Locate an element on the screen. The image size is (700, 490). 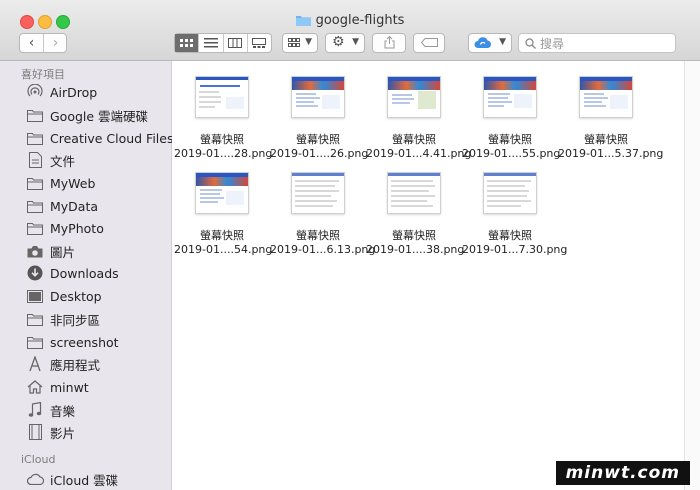
sidebar-item-mydata: MyData is located at coordinates (62, 206).